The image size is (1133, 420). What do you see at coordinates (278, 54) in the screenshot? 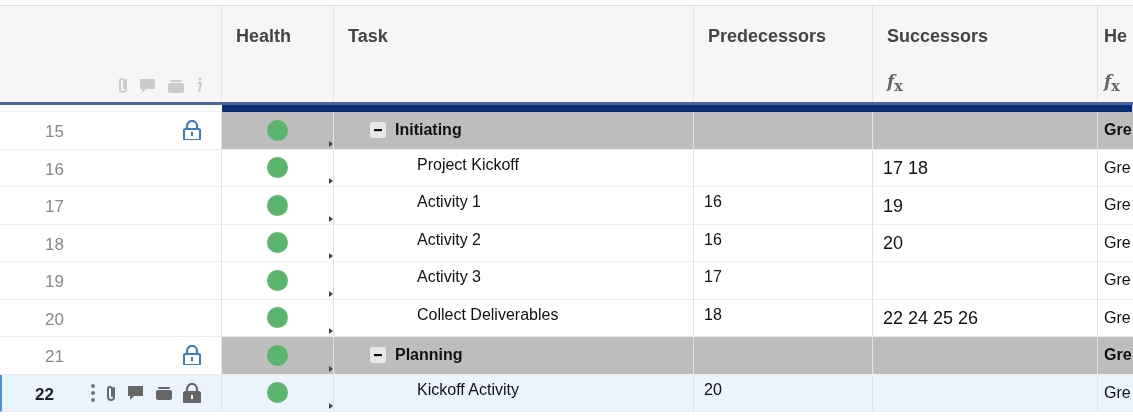
I see `column-header: Health` at bounding box center [278, 54].